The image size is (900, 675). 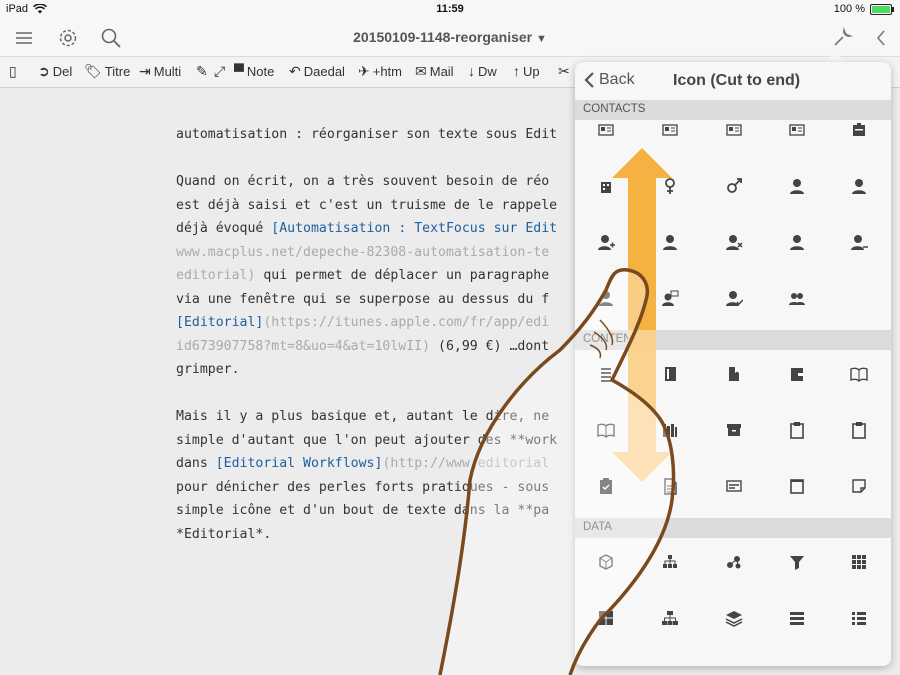 I want to click on layers-icon, so click(x=734, y=618).